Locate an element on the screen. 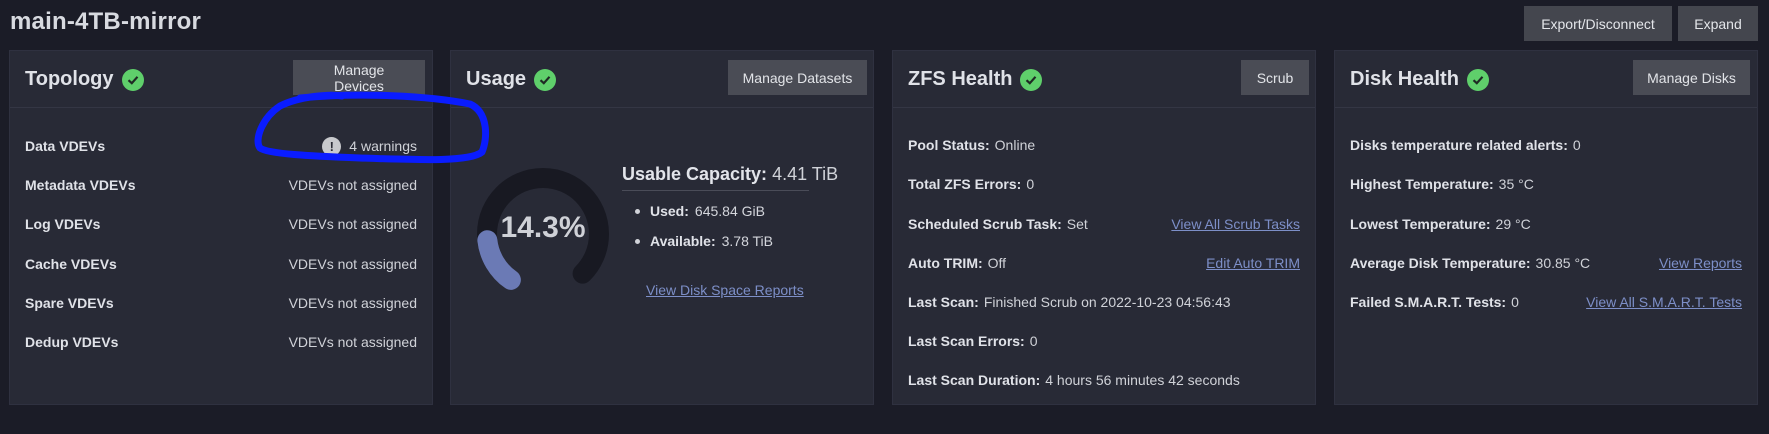  warnings-indicator: ! 4 warnings is located at coordinates (369, 146).